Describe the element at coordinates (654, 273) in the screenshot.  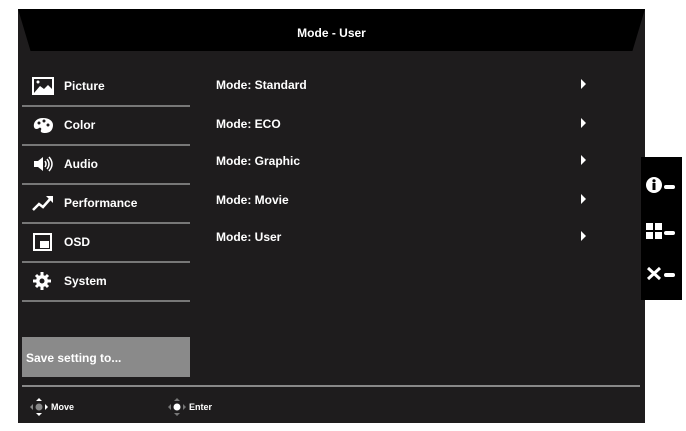
I see `close-icon` at that location.